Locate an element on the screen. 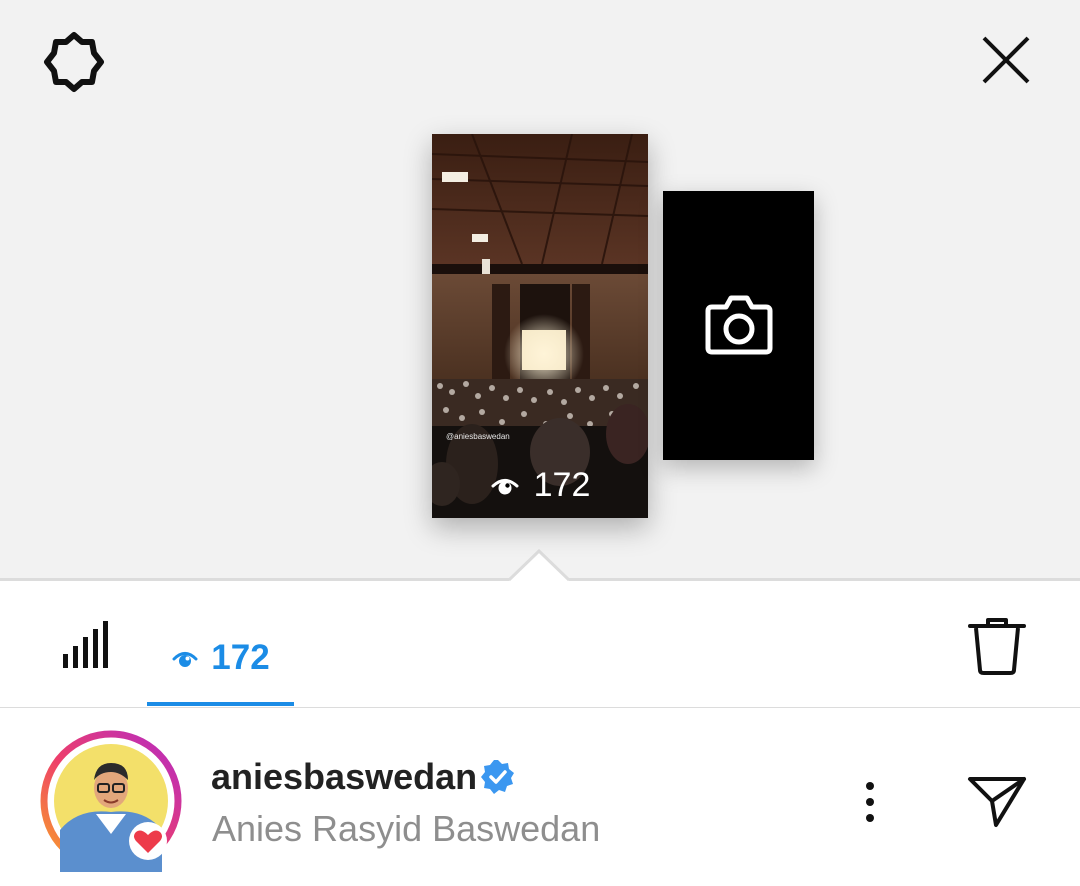 Image resolution: width=1080 pixels, height=886 pixels. story-views-label: 172 is located at coordinates (562, 484).